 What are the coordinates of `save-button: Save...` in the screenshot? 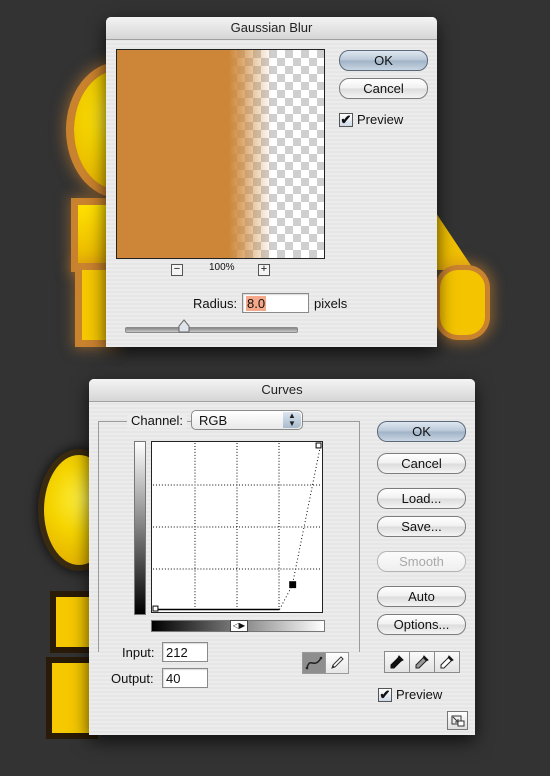 It's located at (421, 526).